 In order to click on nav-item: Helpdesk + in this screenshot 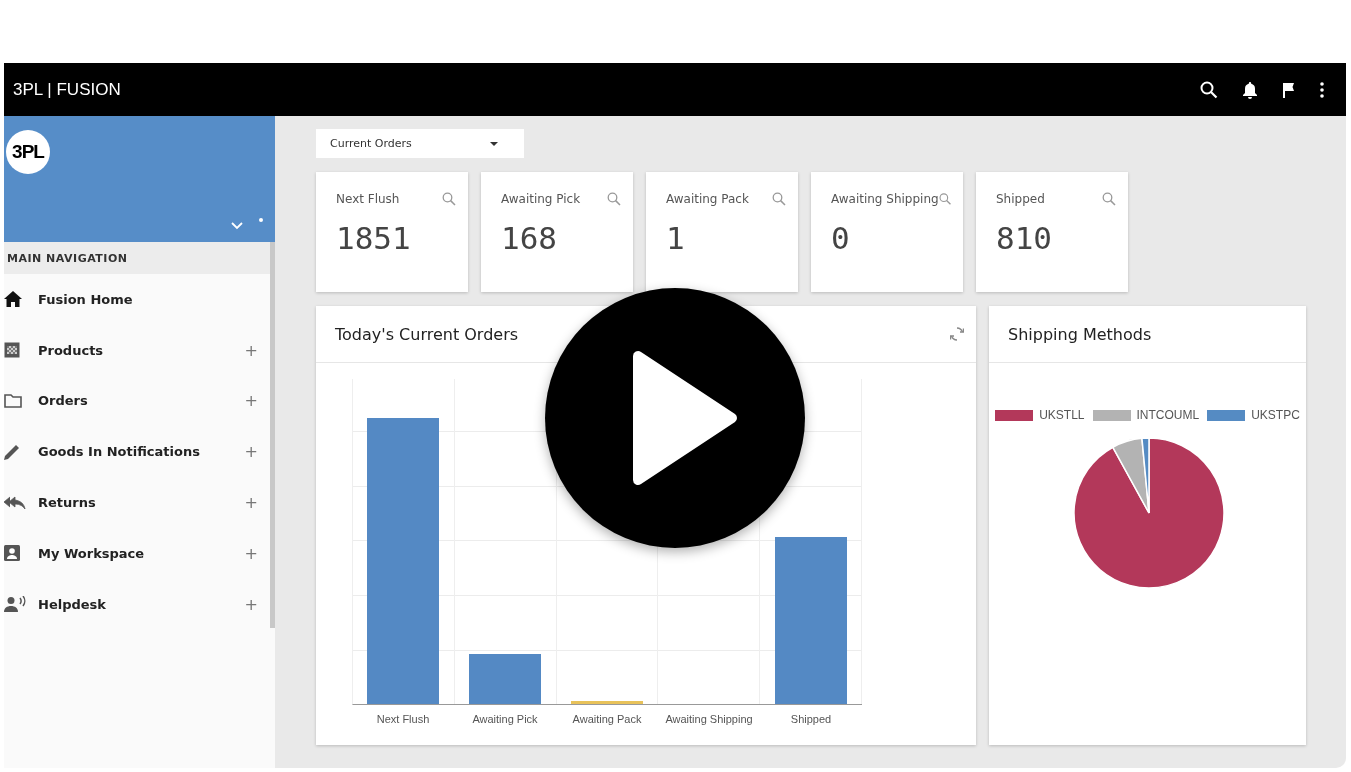, I will do `click(137, 604)`.